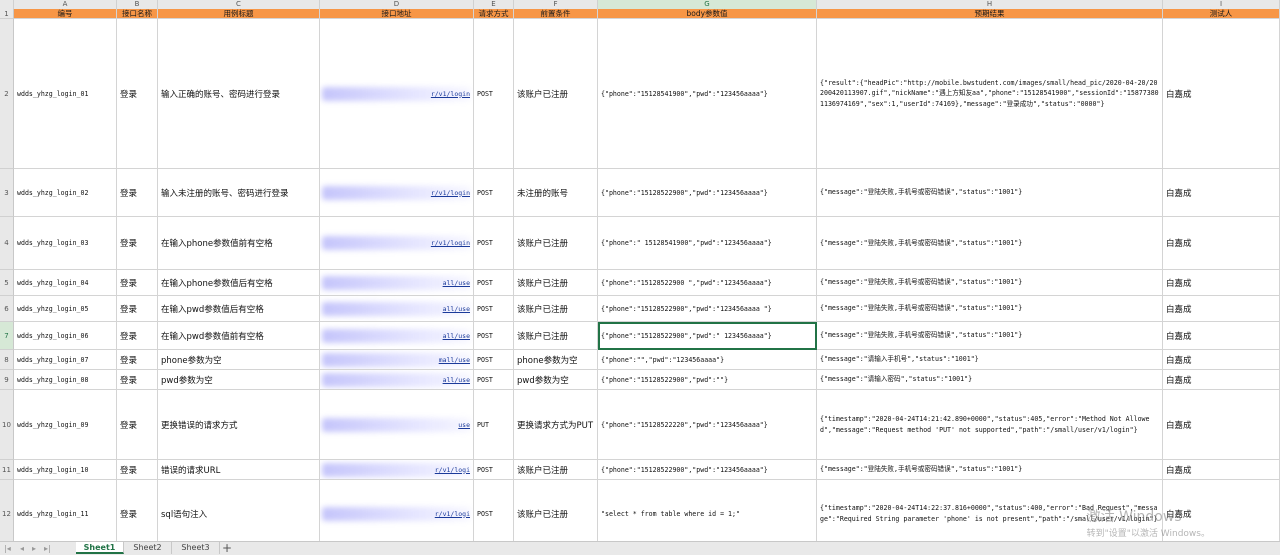 The image size is (1280, 555). What do you see at coordinates (7, 548) in the screenshot?
I see `first-sheet-icon: |◂` at bounding box center [7, 548].